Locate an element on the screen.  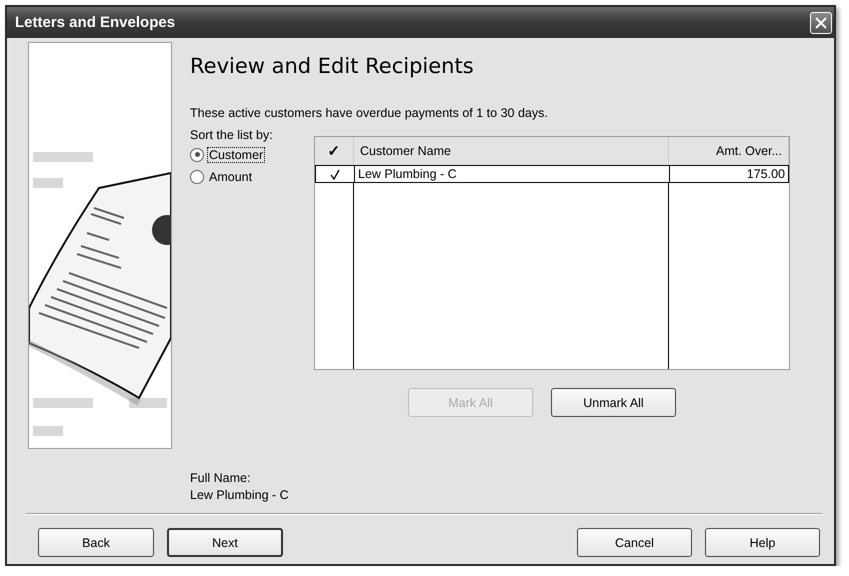
full-name-label: Full Name: is located at coordinates (221, 478).